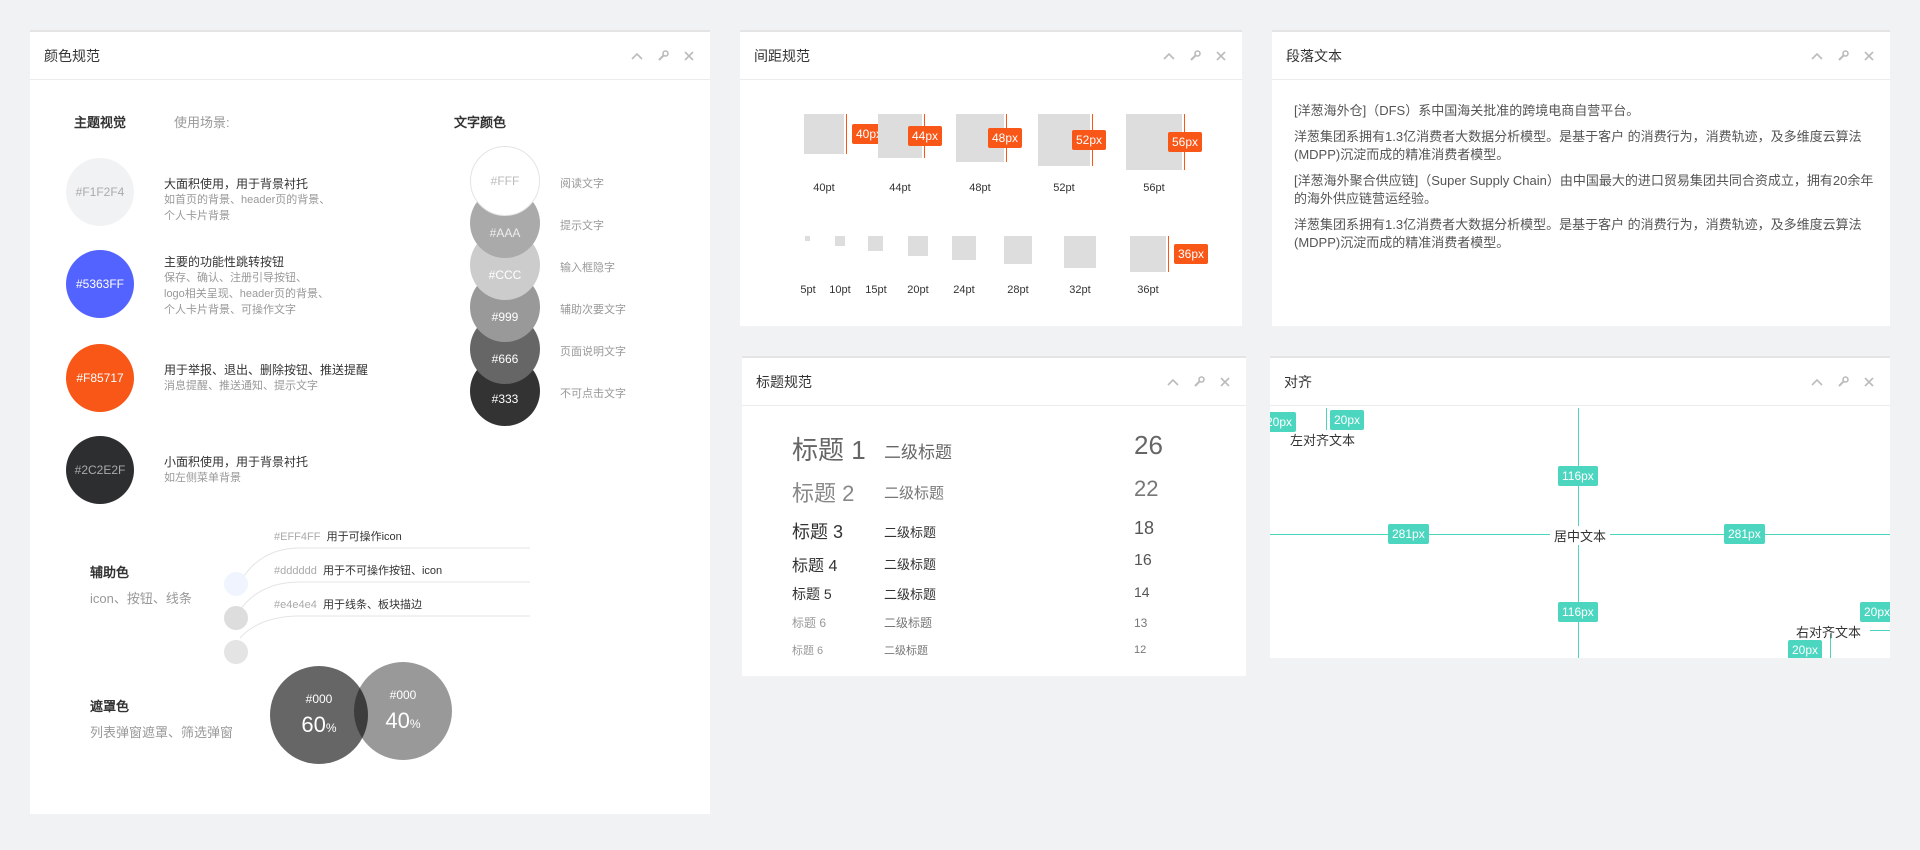  I want to click on heading-sample: 标题 4, so click(815, 566).